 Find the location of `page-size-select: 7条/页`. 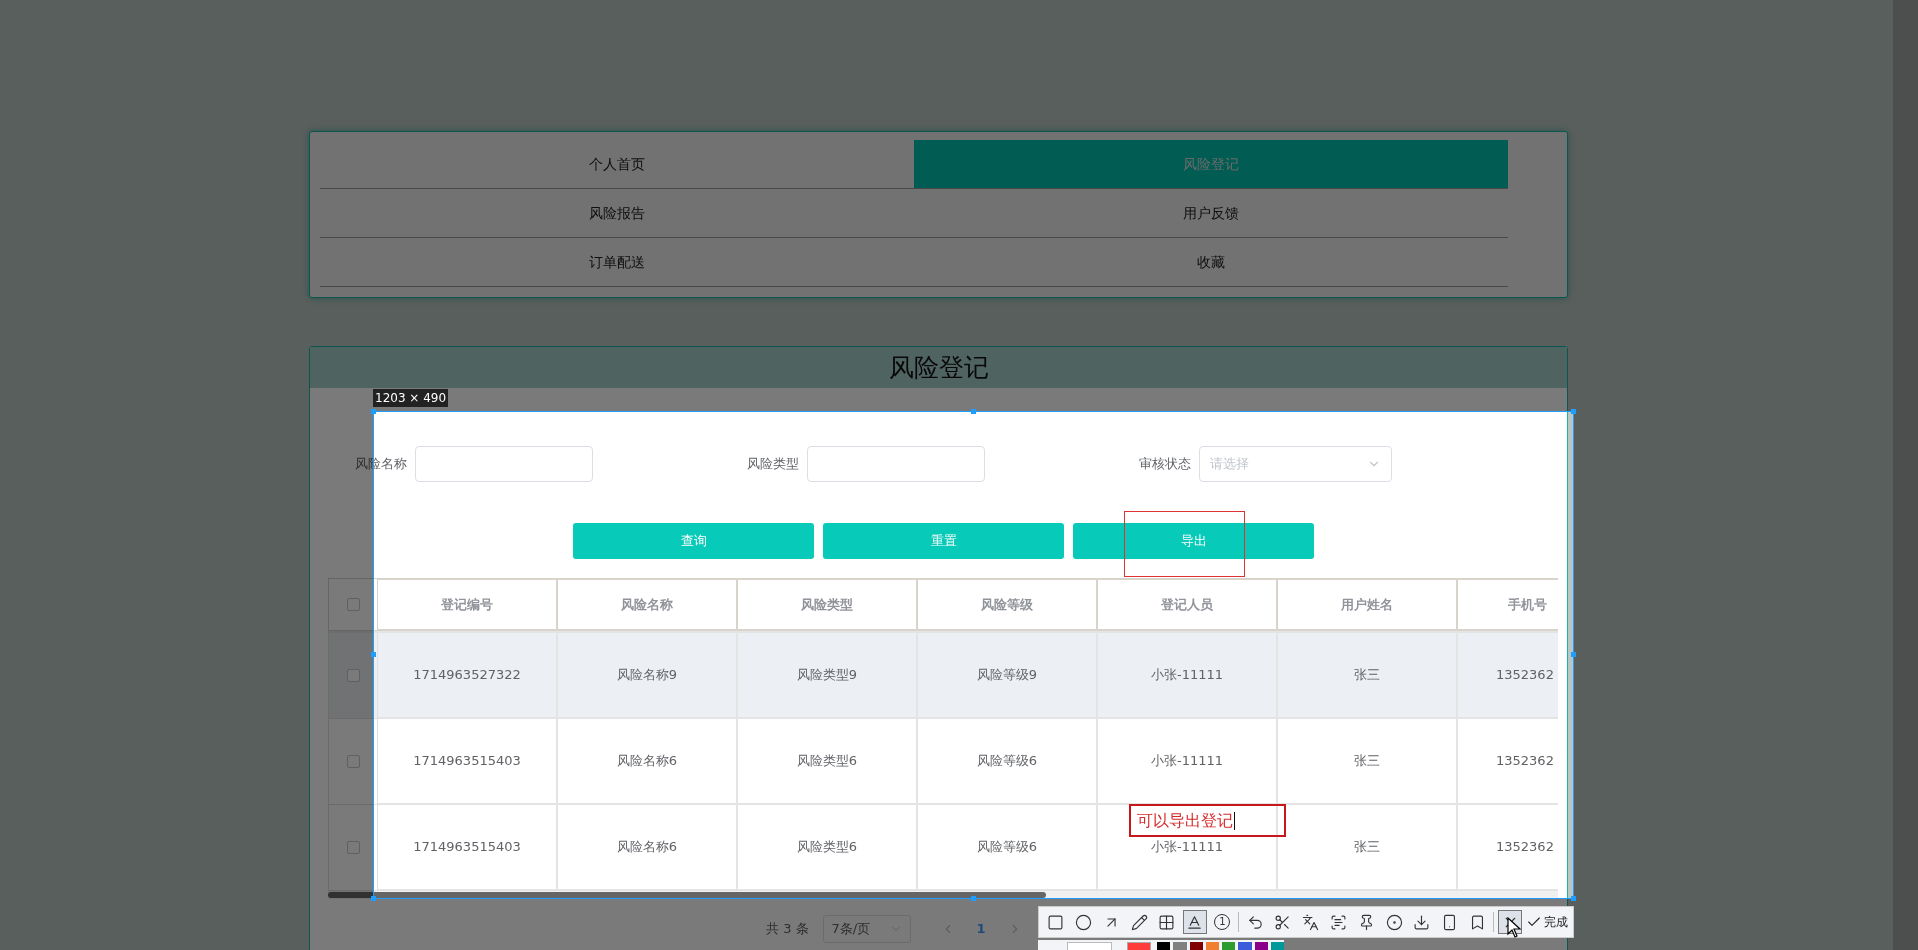

page-size-select: 7条/页 is located at coordinates (866, 929).